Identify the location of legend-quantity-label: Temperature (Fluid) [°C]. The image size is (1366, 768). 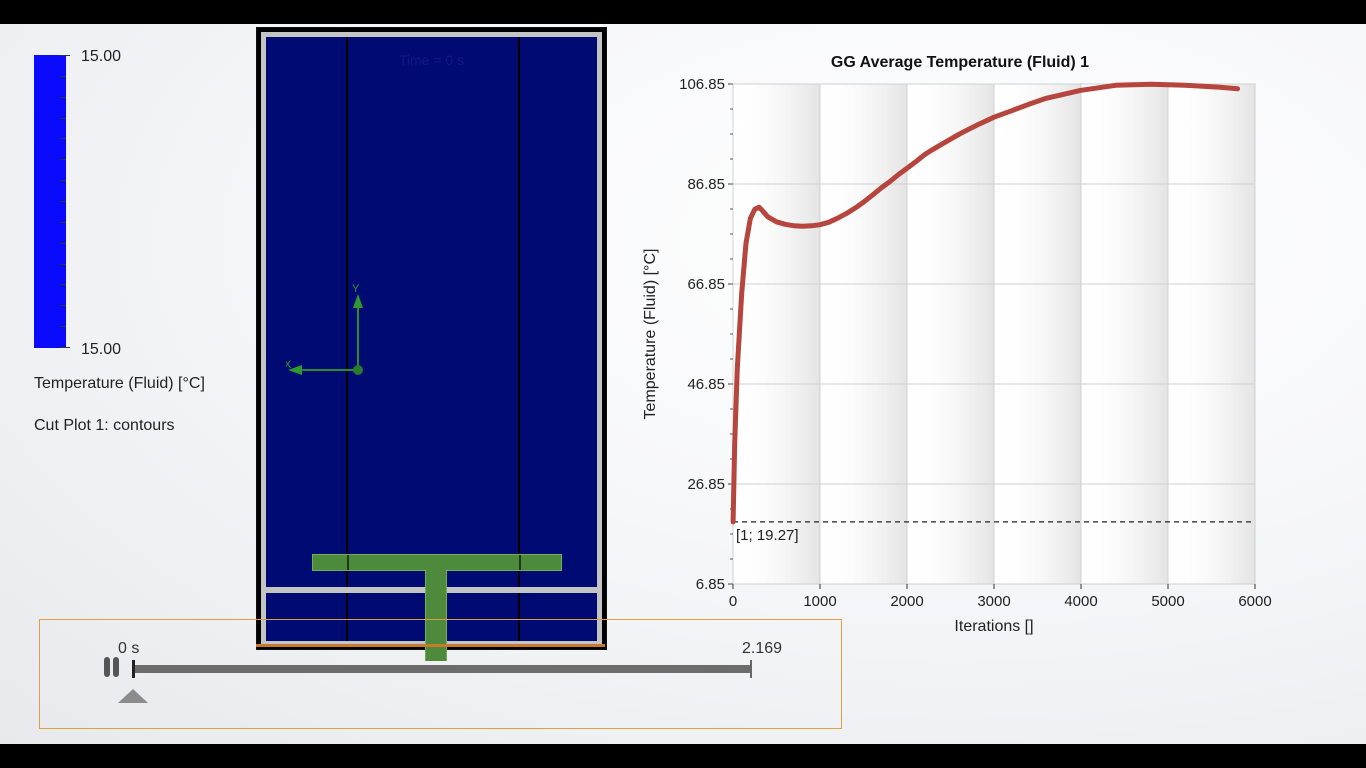
(119, 383).